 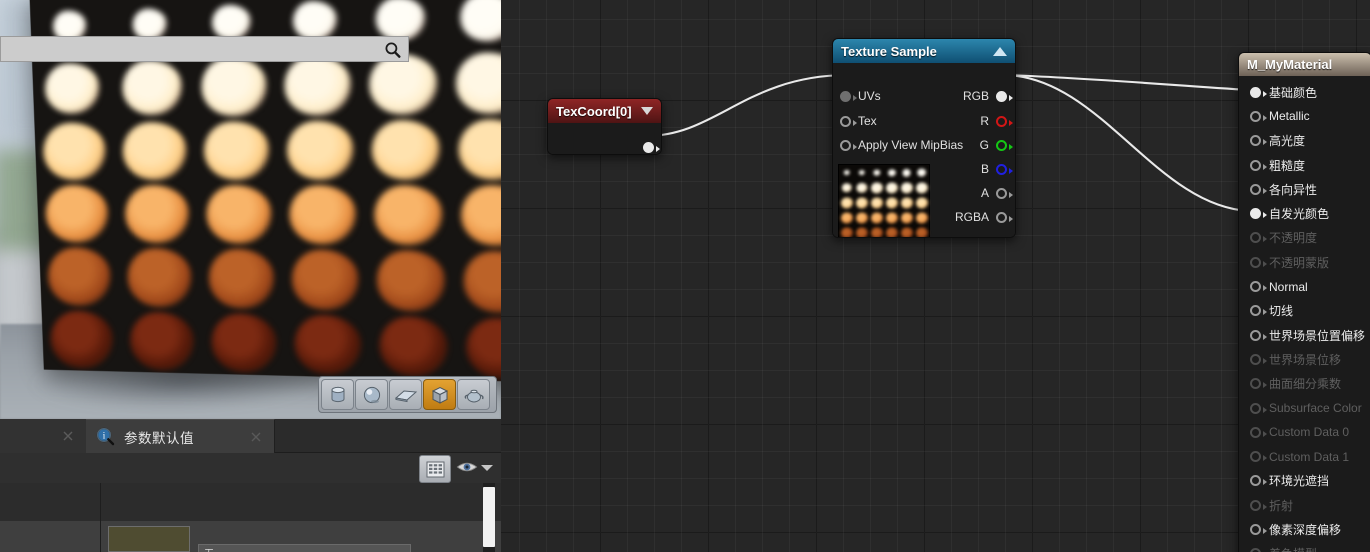 What do you see at coordinates (1293, 238) in the screenshot?
I see `material-input-label: 不透明度` at bounding box center [1293, 238].